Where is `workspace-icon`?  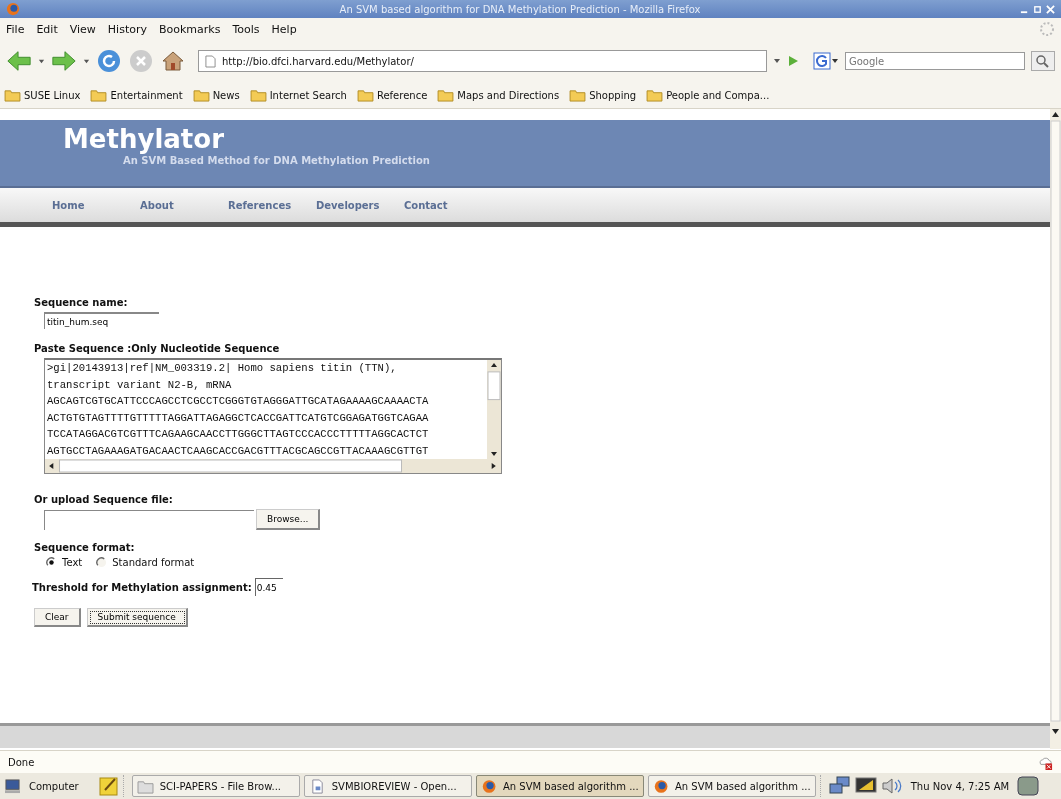 workspace-icon is located at coordinates (1028, 786).